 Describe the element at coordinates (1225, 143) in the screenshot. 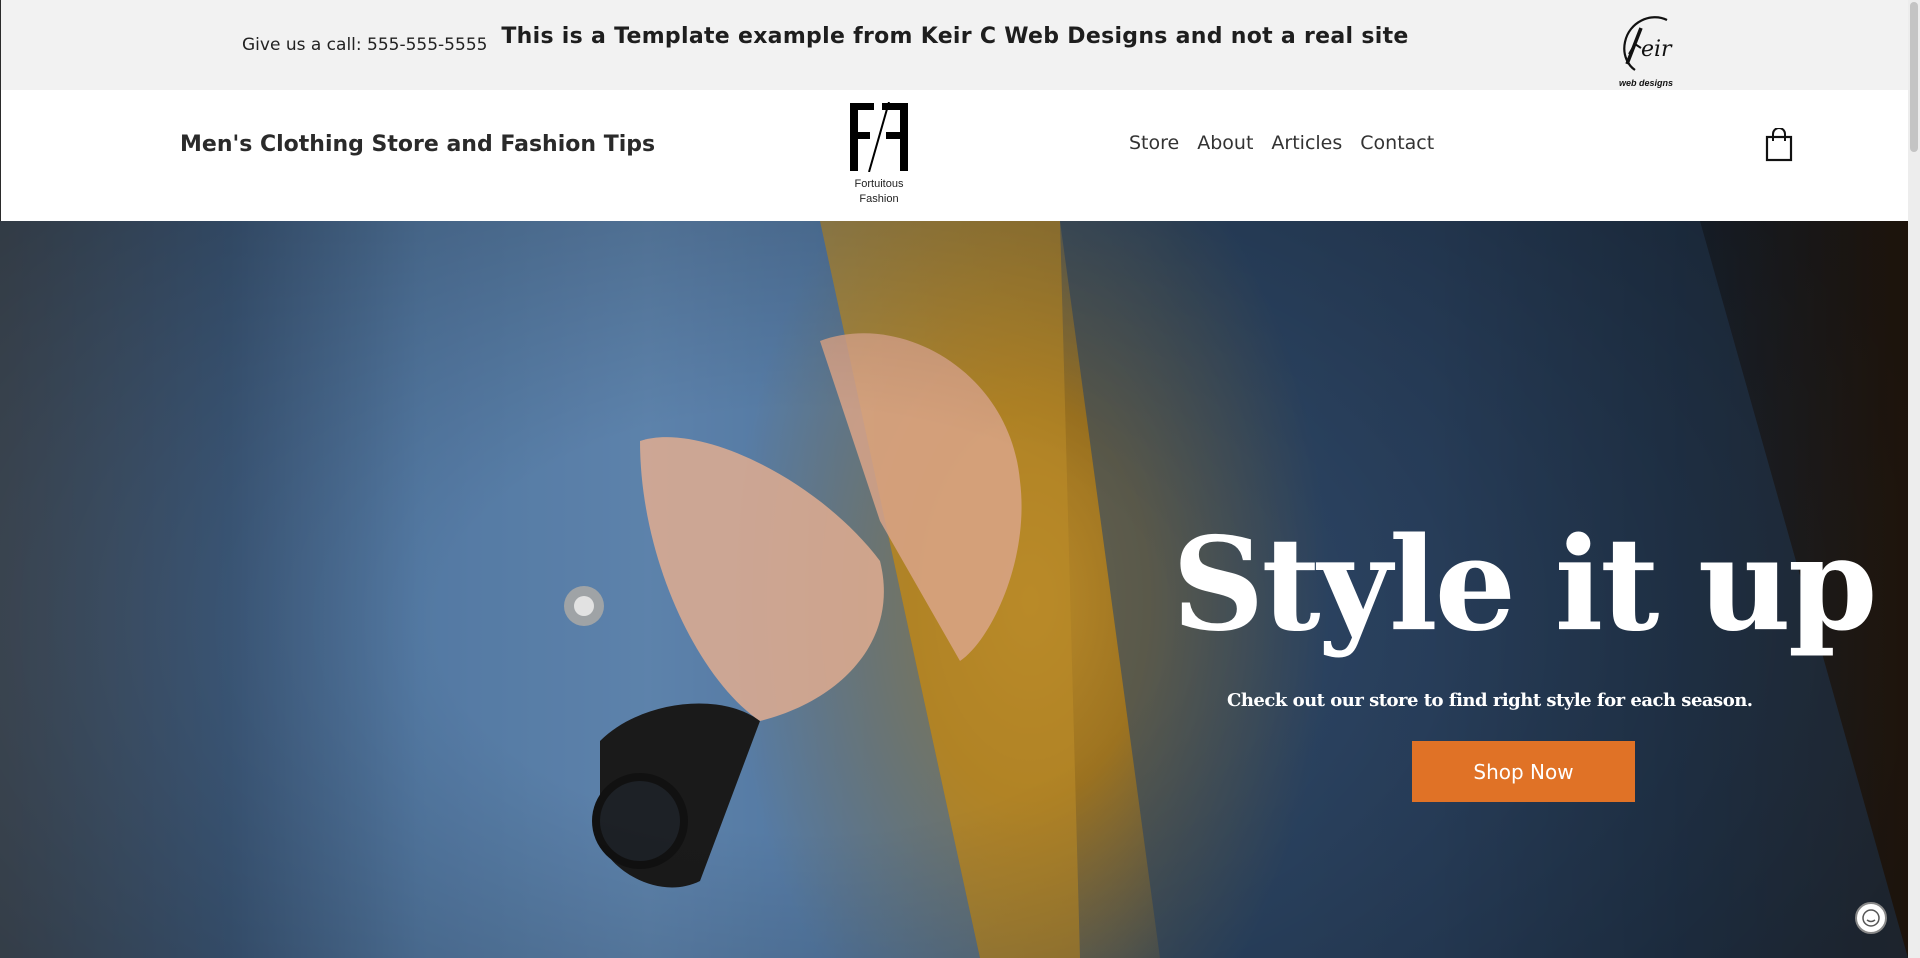

I see `nav-about: About` at that location.